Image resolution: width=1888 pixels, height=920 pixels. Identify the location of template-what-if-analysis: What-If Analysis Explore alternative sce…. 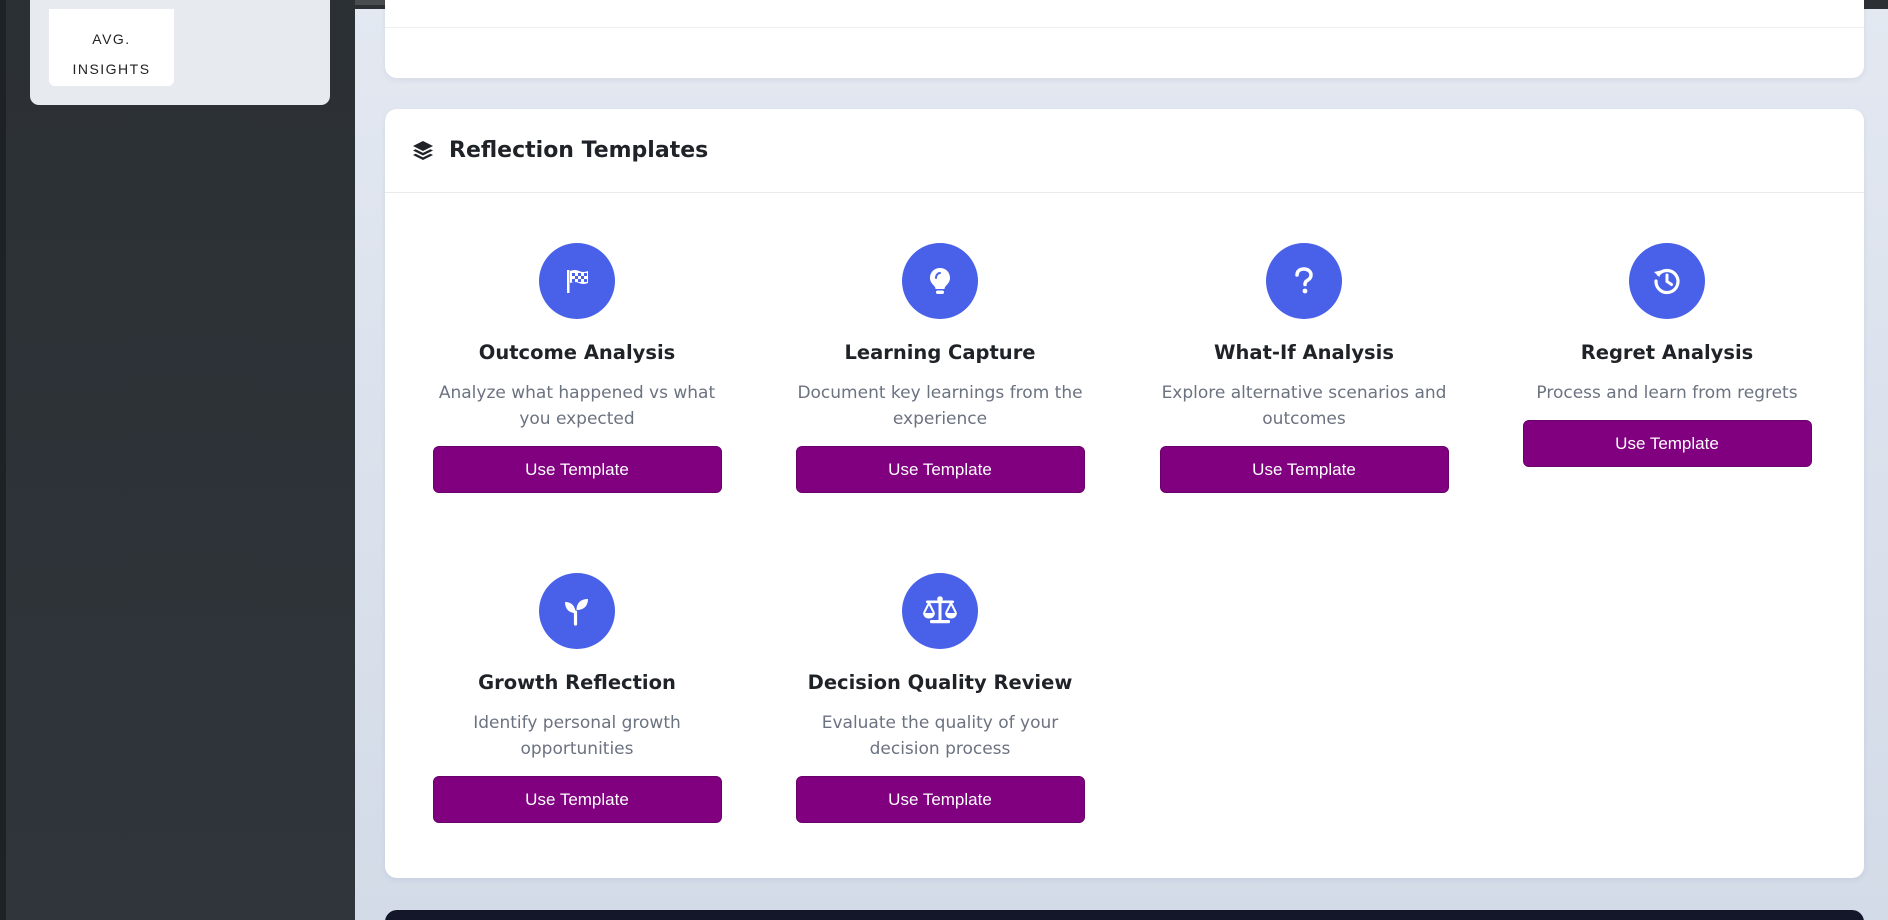
(1304, 368).